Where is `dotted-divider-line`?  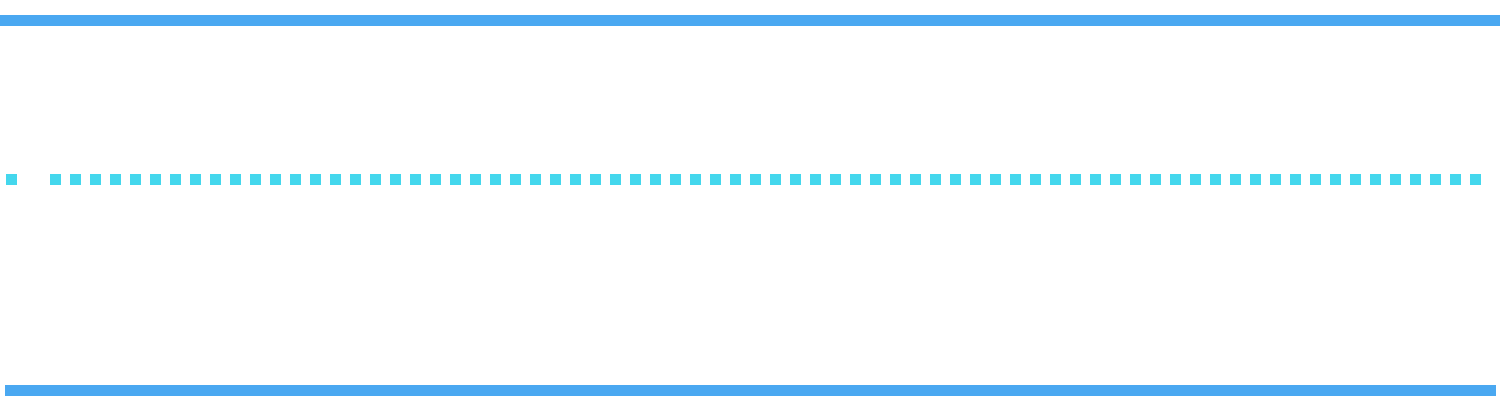
dotted-divider-line is located at coordinates (750, 180).